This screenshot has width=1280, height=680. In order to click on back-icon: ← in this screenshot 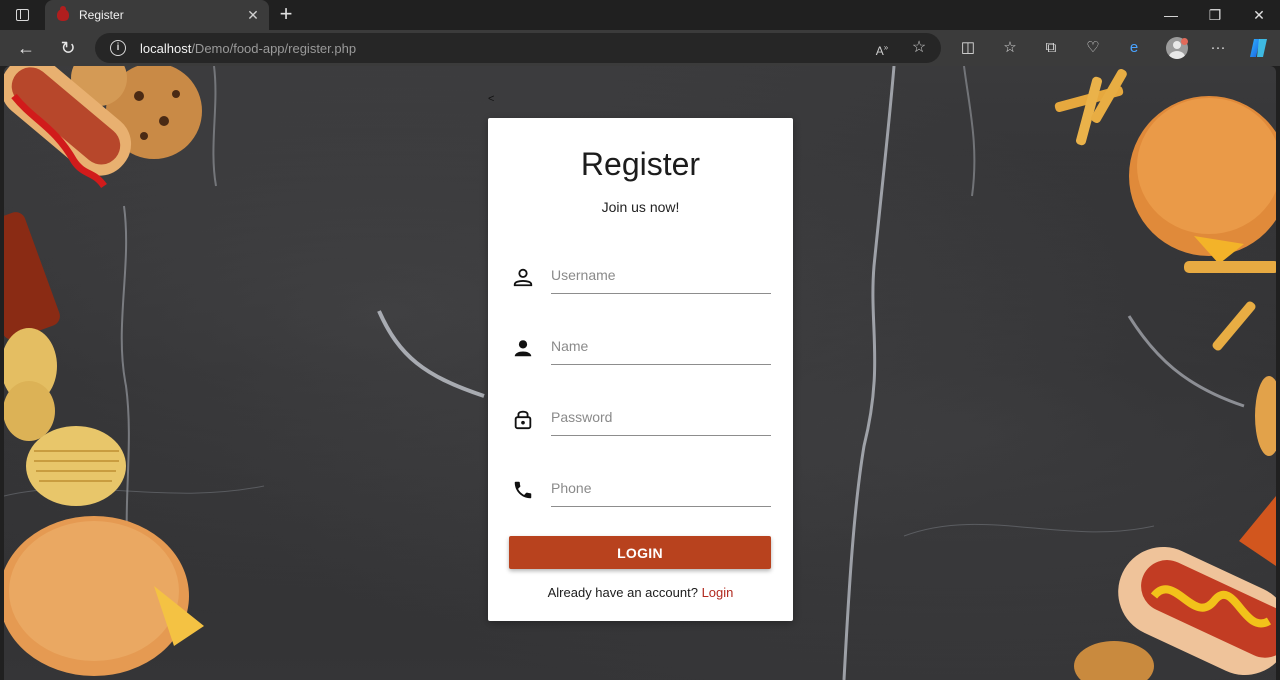, I will do `click(26, 48)`.